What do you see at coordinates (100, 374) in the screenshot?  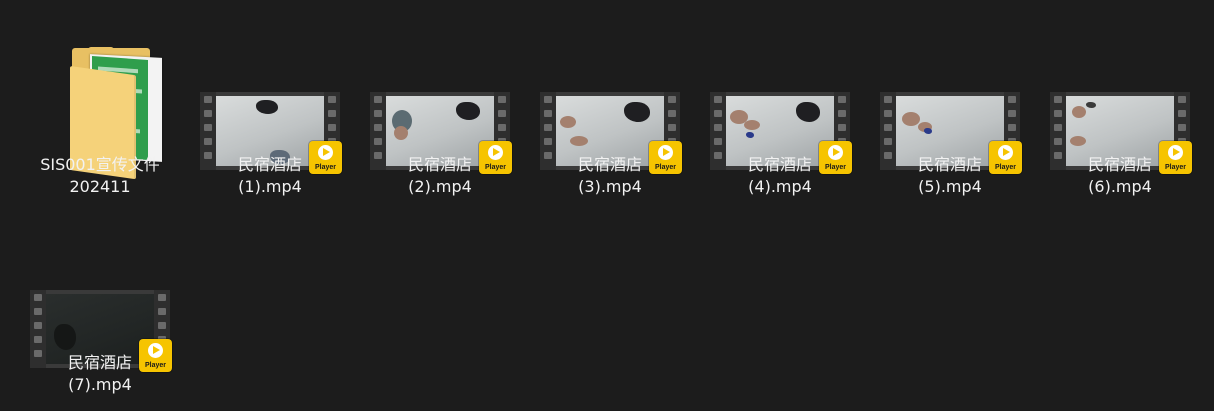 I see `file-name: 民宿酒店 (7).mp4` at bounding box center [100, 374].